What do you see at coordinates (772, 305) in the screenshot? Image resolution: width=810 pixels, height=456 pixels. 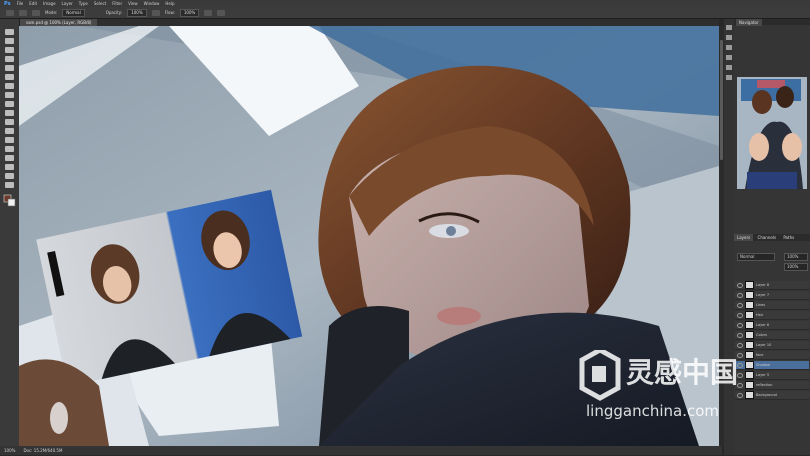 I see `layer-row: Lines` at bounding box center [772, 305].